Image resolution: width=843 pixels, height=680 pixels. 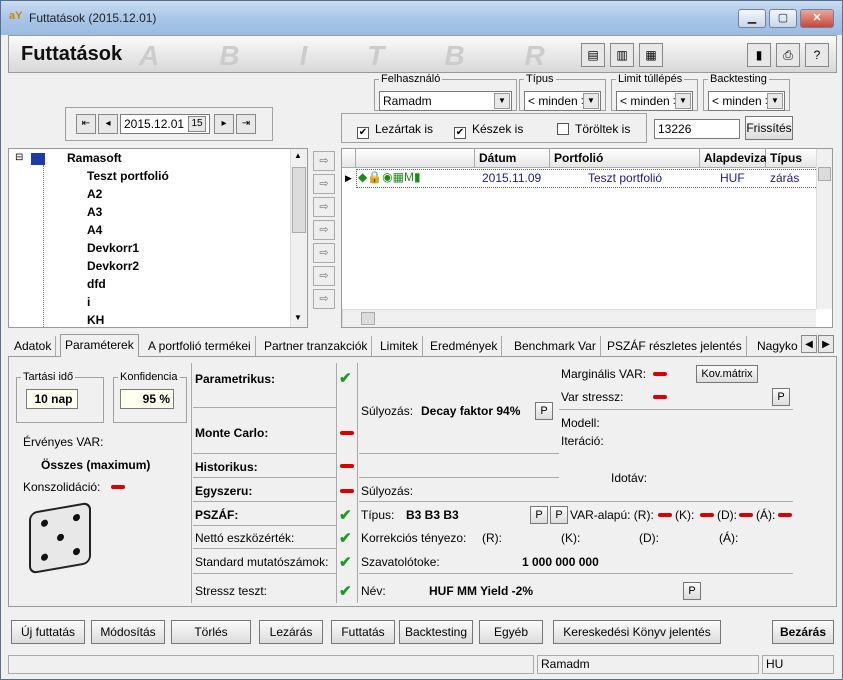 What do you see at coordinates (809, 344) in the screenshot?
I see `tab-scroll-left-icon: ◀` at bounding box center [809, 344].